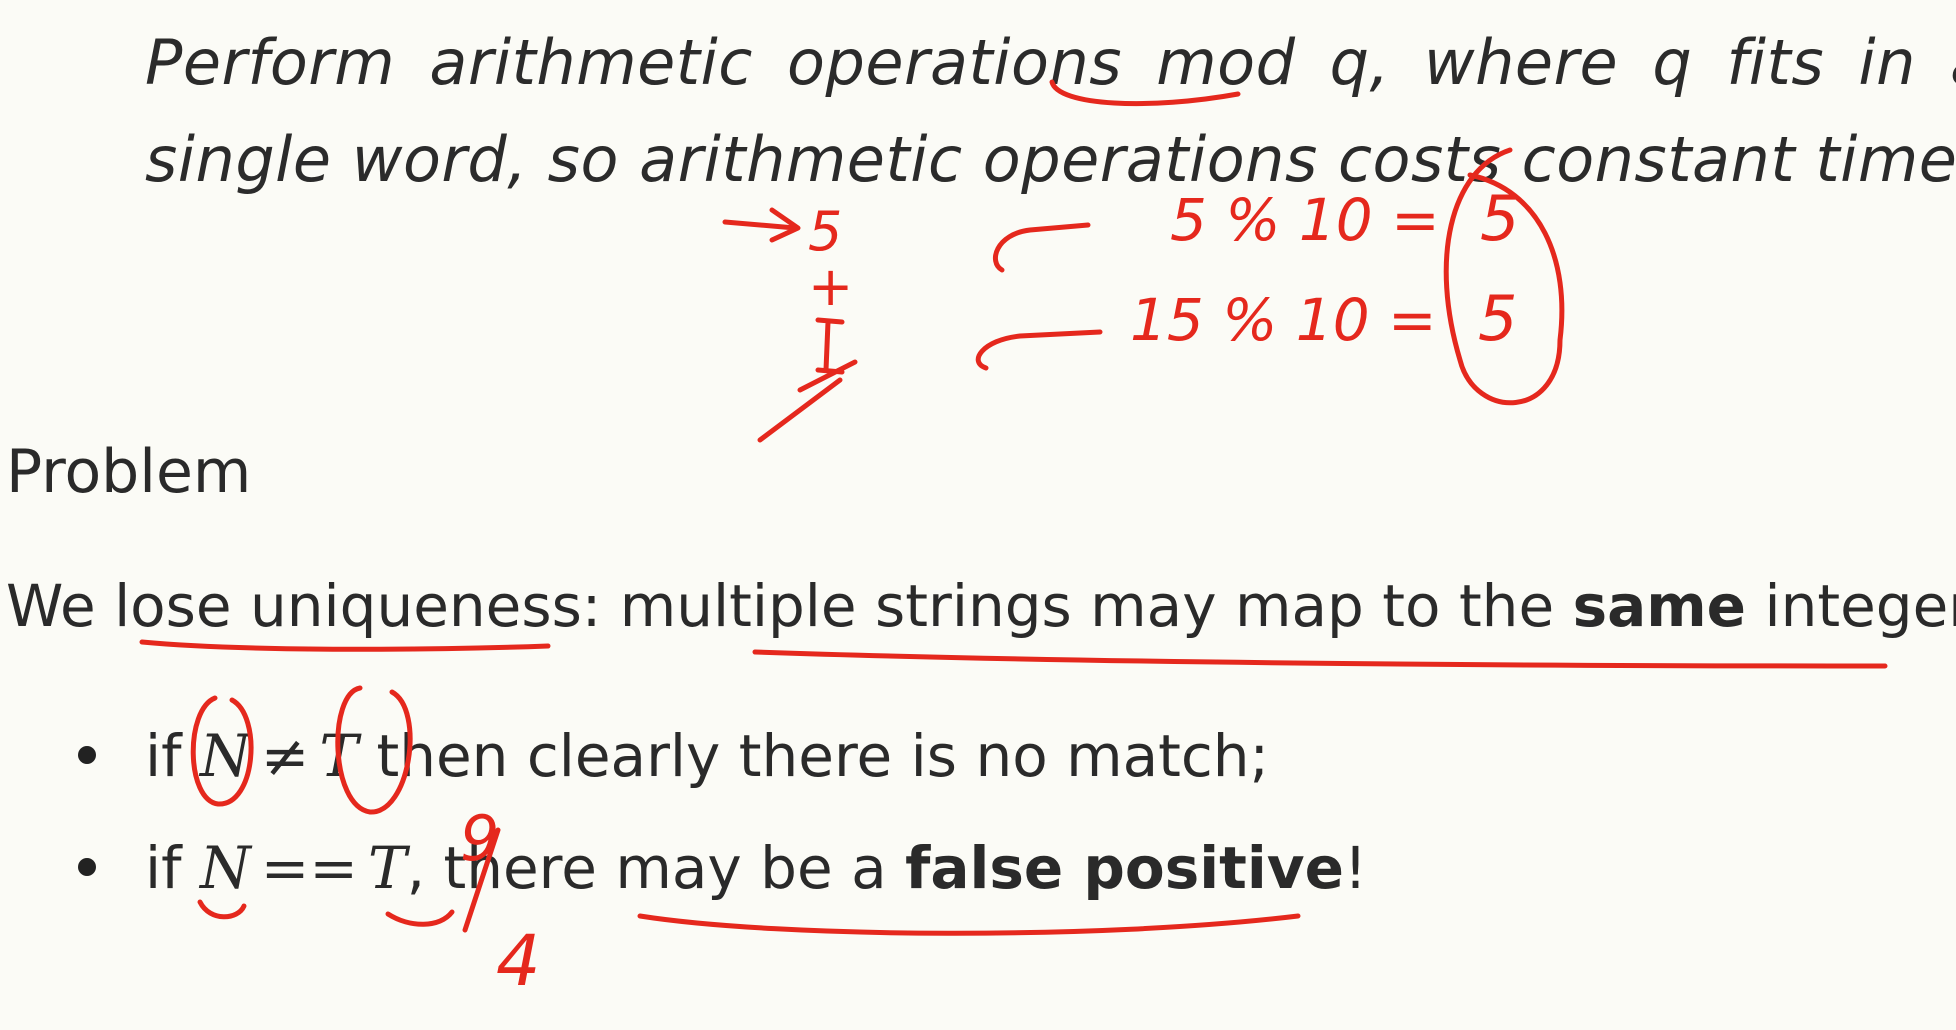  I want to click on bullet-1-var-n: N, so click(225, 756).